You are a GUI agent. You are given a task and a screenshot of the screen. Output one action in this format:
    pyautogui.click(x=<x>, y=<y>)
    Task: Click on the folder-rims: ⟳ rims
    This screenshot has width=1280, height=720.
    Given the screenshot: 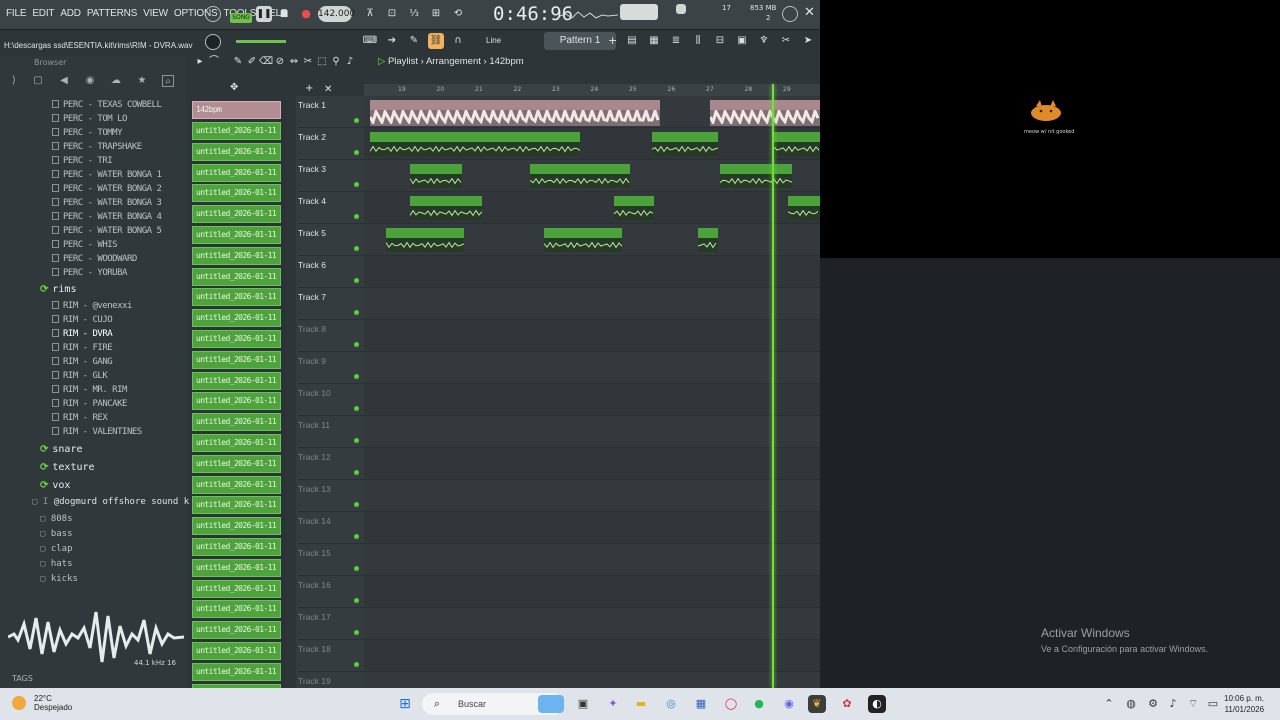 What is the action you would take?
    pyautogui.click(x=58, y=290)
    